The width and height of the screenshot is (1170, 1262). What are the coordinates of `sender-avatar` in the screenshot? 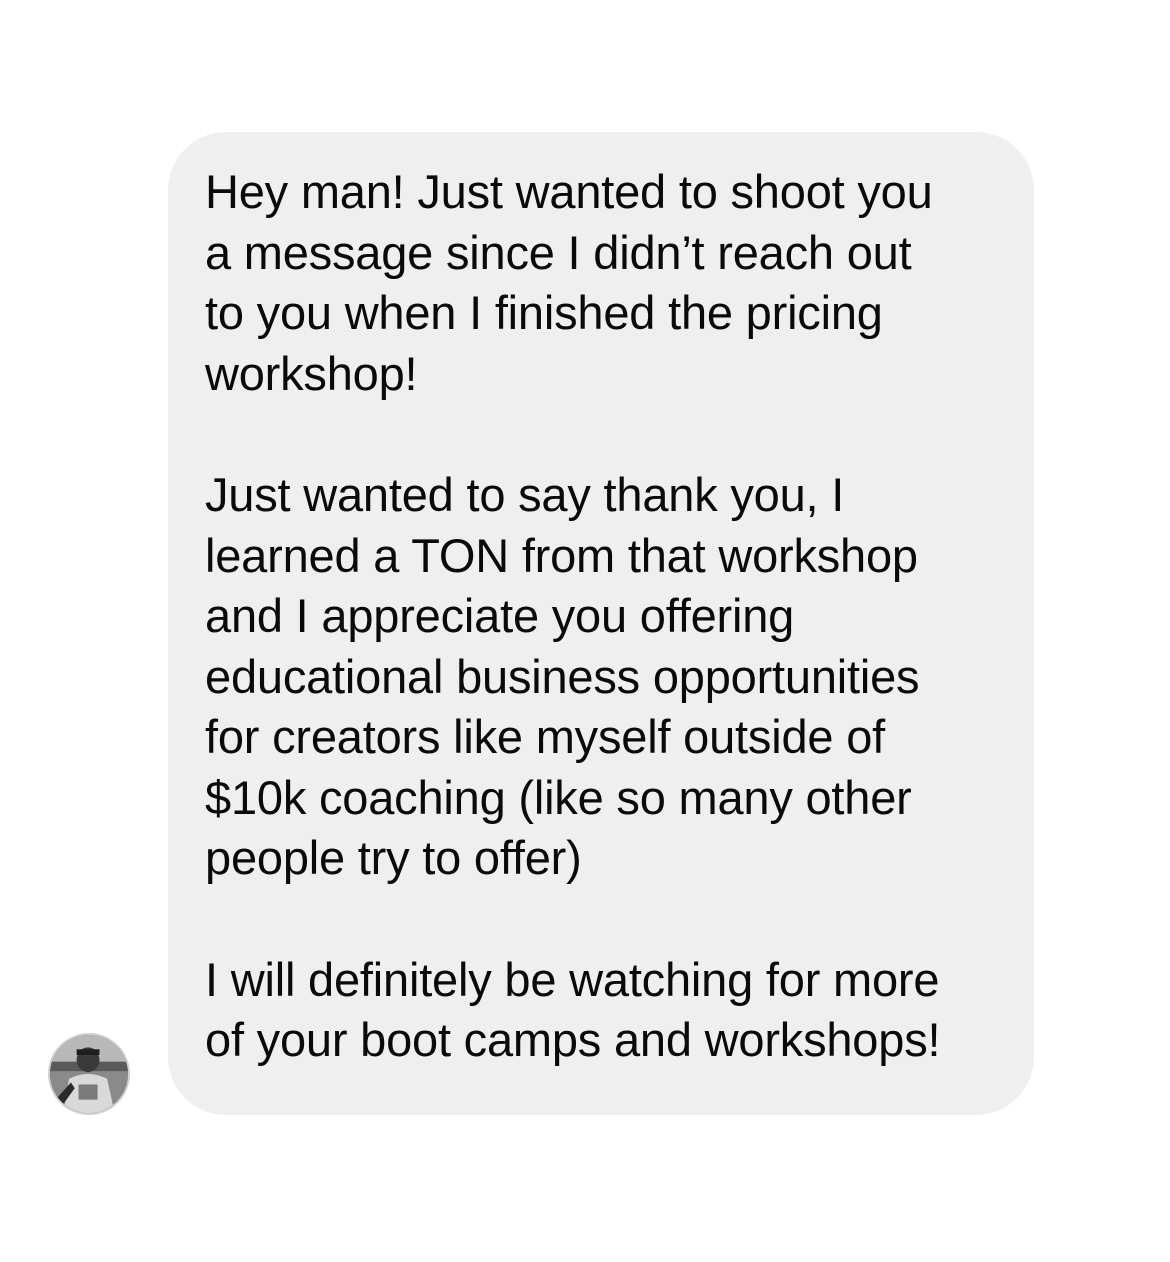 It's located at (89, 1074).